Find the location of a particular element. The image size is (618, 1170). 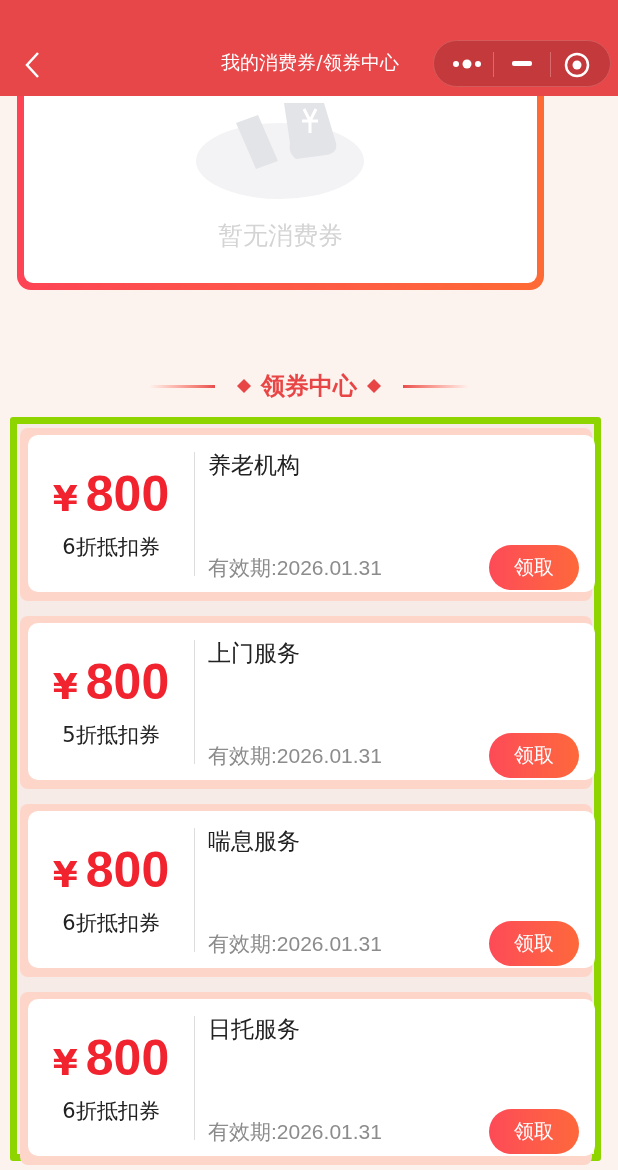

minimize-icon is located at coordinates (522, 64).